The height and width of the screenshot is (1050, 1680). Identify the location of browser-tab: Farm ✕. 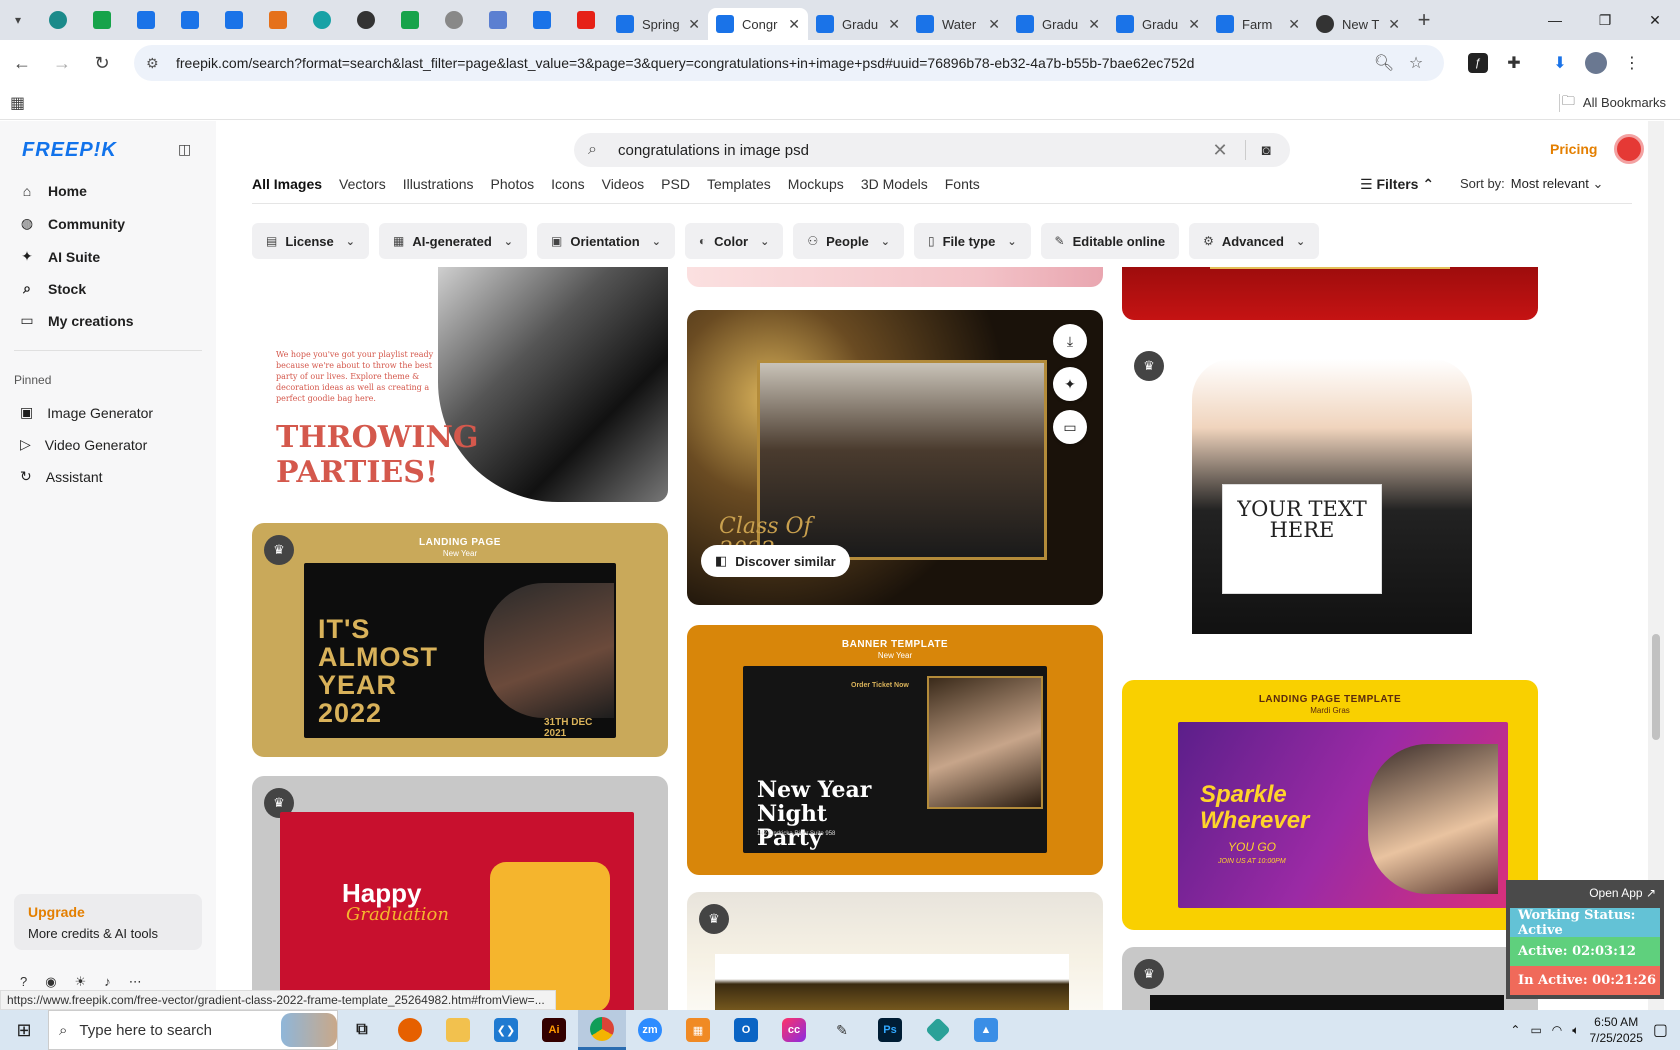
(1258, 24).